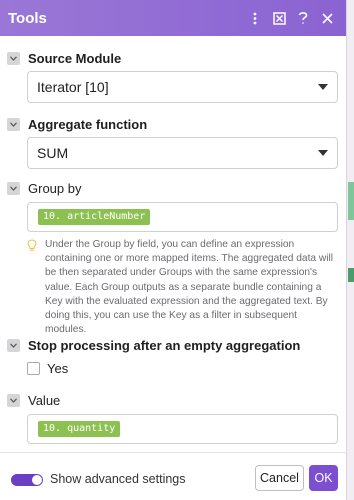 Image resolution: width=354 pixels, height=500 pixels. What do you see at coordinates (255, 18) in the screenshot?
I see `more-vertical-icon` at bounding box center [255, 18].